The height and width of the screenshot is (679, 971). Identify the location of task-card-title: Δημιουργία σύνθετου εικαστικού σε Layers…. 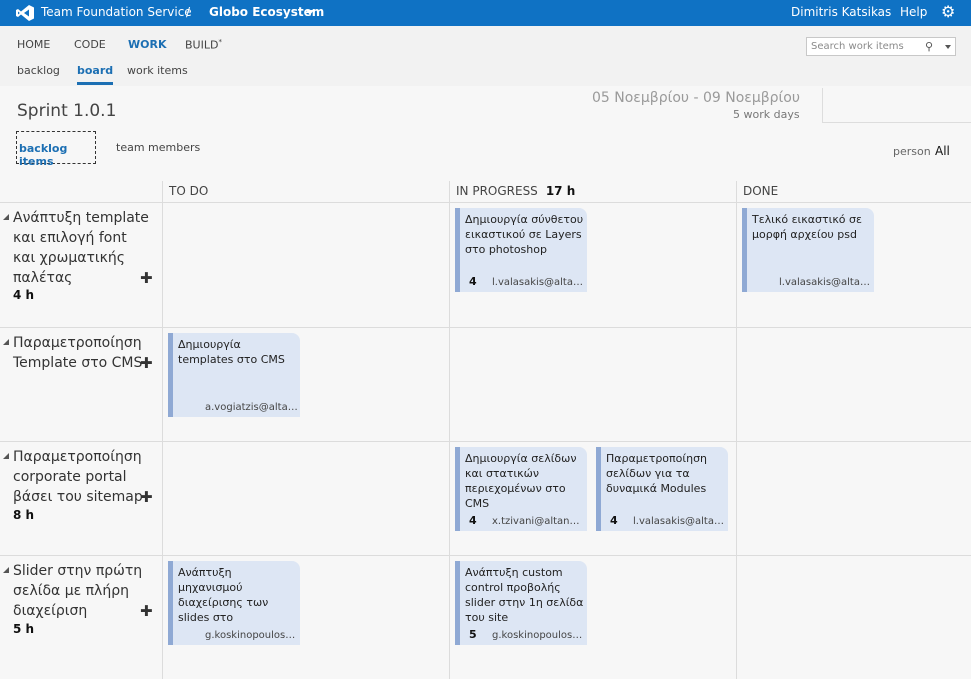
(524, 234).